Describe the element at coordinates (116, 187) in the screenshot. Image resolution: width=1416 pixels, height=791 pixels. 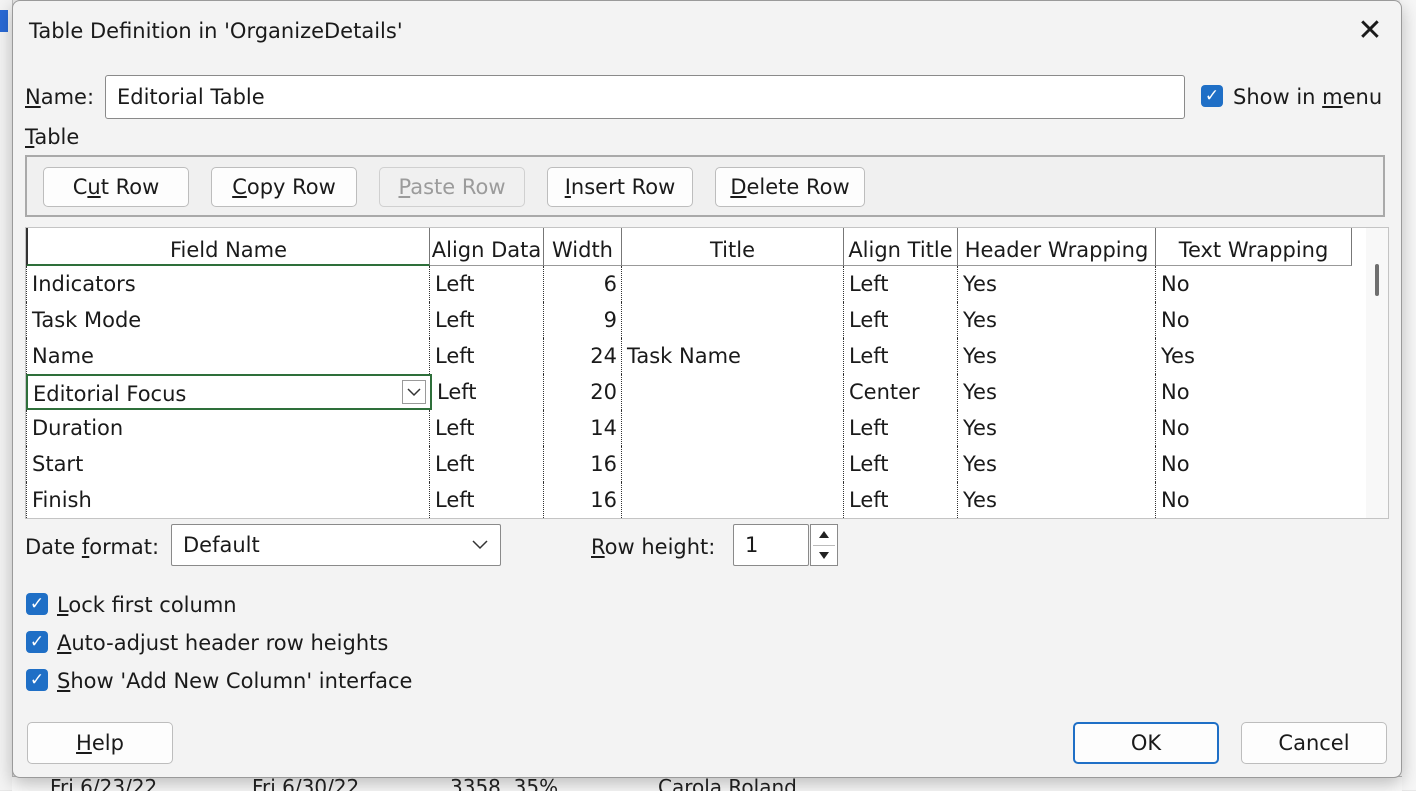
I see `cut-row-button: Cut Row` at that location.